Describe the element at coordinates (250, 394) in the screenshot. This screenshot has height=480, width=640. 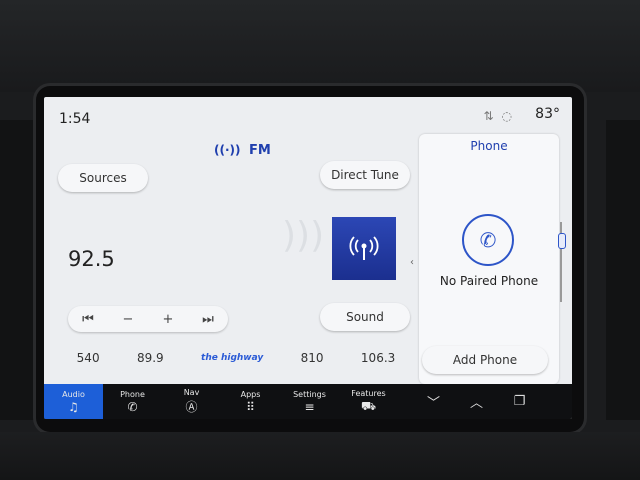
I see `nav-apps-label: Apps` at that location.